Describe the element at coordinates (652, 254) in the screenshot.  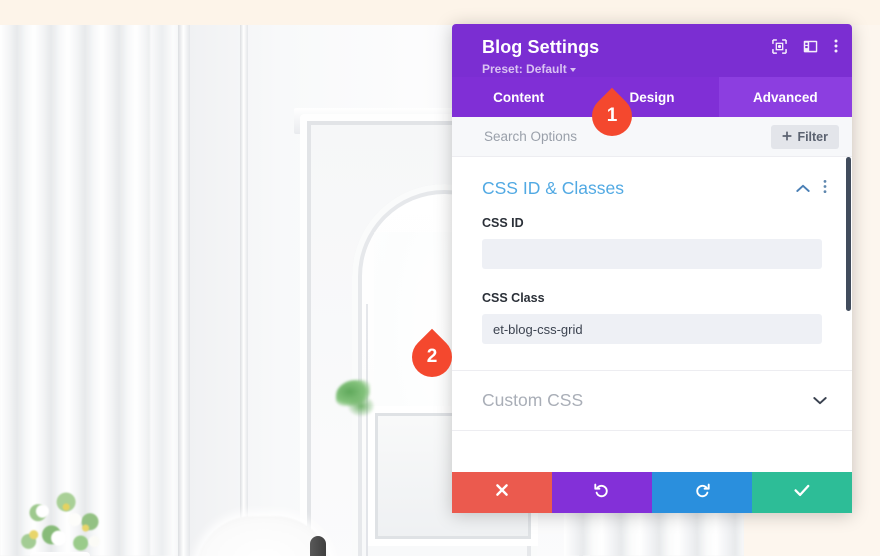
I see `css-id-input` at that location.